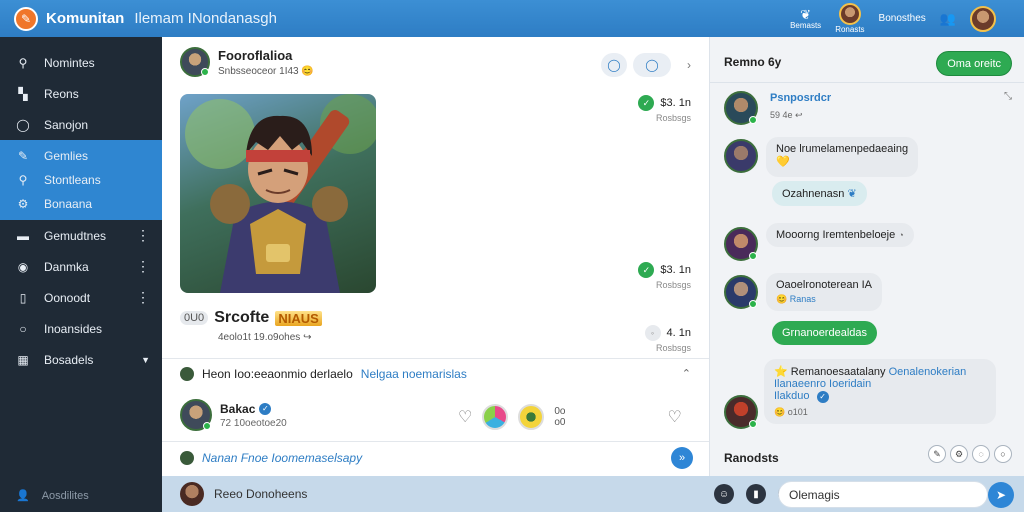 Image resolution: width=1024 pixels, height=512 pixels. I want to click on reaction-emoji-icon, so click(495, 417).